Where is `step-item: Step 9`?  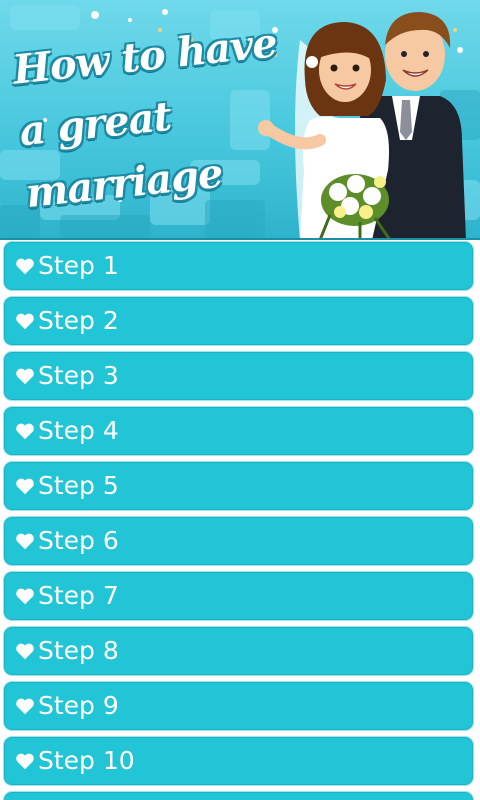
step-item: Step 9 is located at coordinates (238, 706).